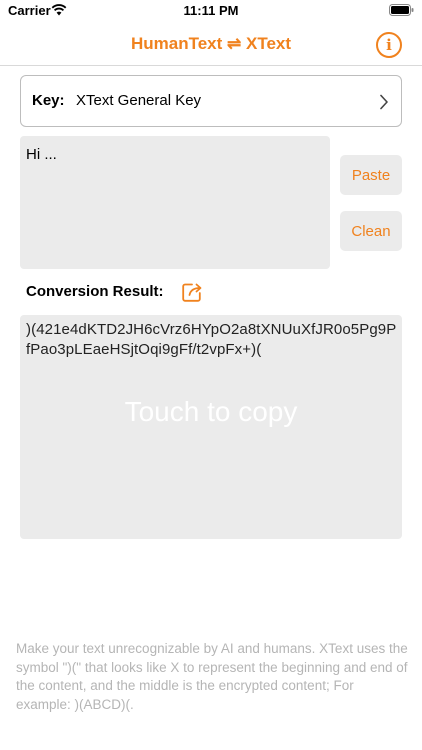 The height and width of the screenshot is (750, 422). Describe the element at coordinates (139, 100) in the screenshot. I see `key-value: XText General Key` at that location.